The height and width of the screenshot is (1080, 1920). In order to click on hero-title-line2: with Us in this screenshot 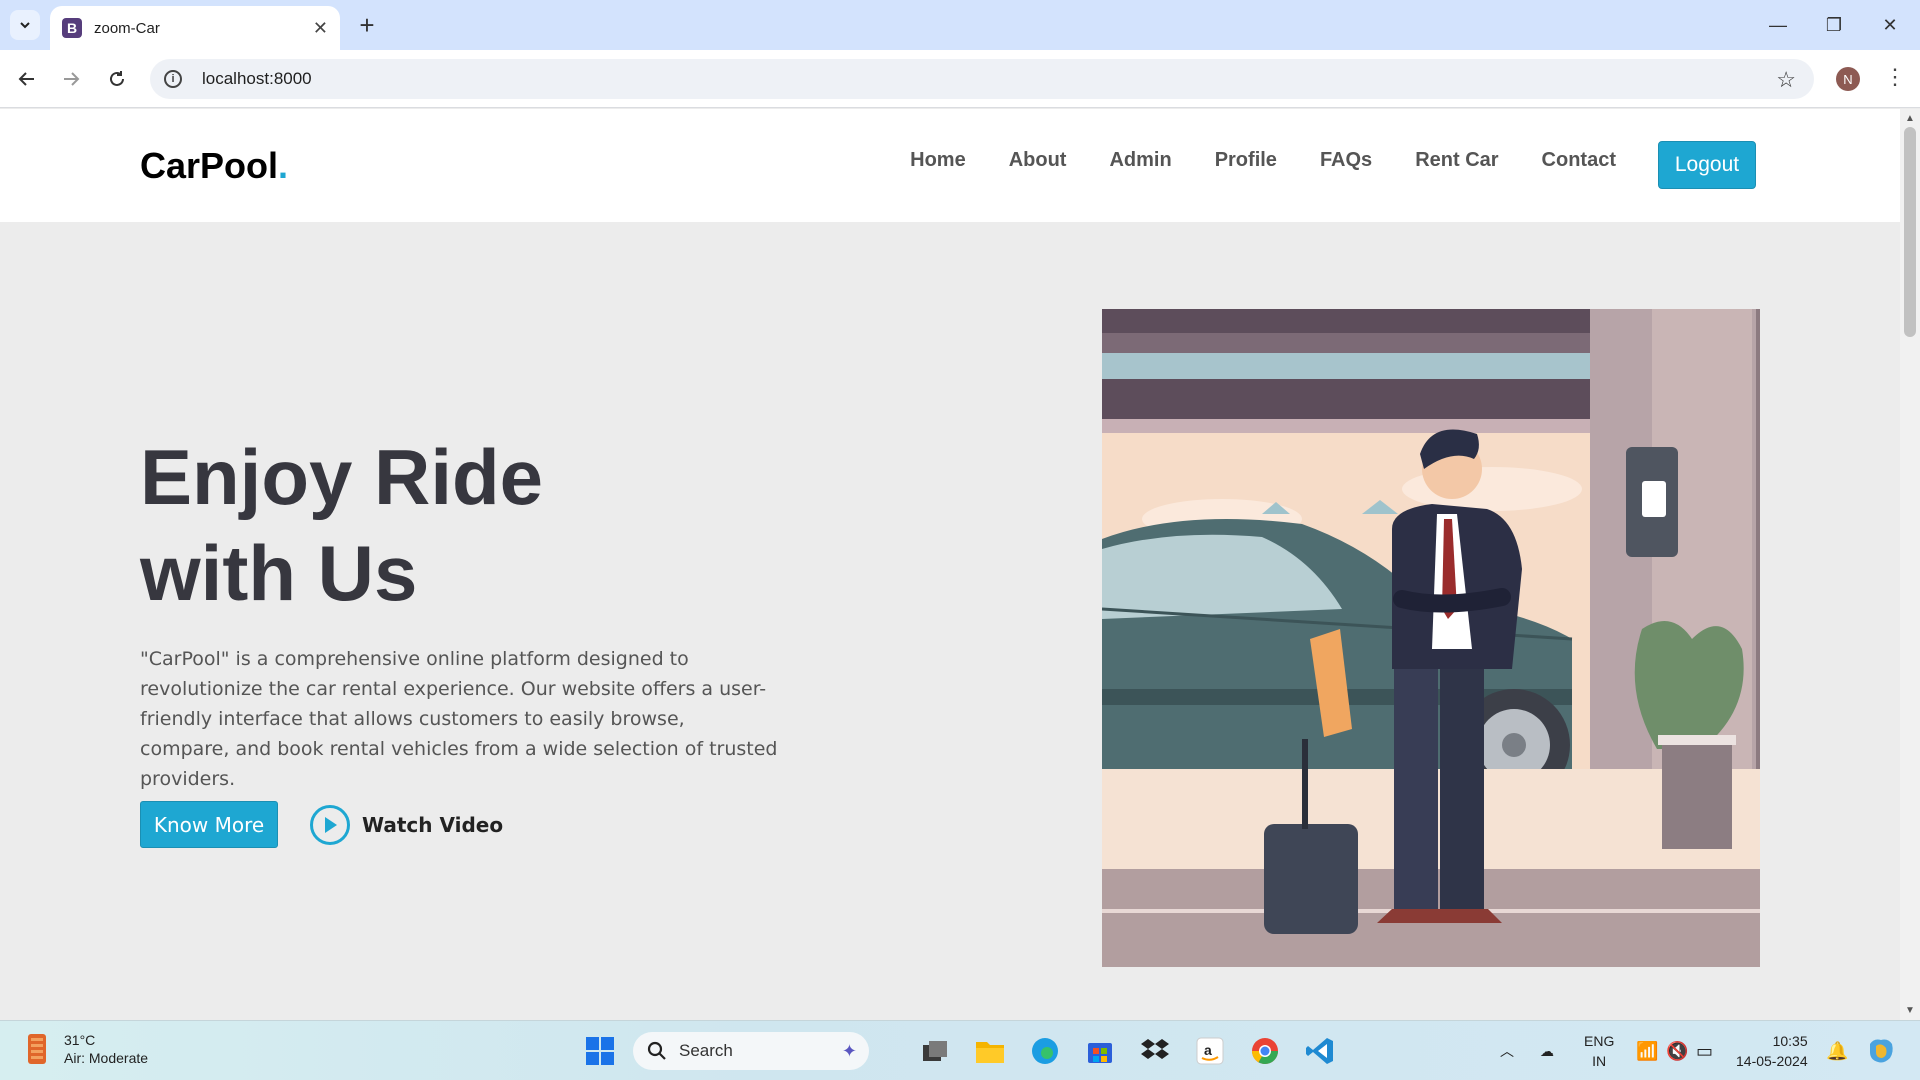, I will do `click(279, 573)`.